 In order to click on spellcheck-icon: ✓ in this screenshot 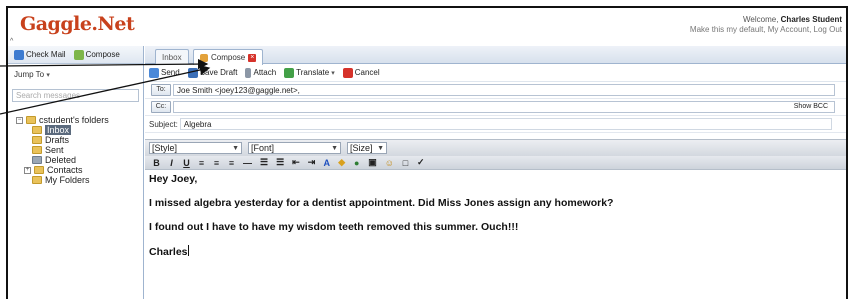, I will do `click(421, 162)`.